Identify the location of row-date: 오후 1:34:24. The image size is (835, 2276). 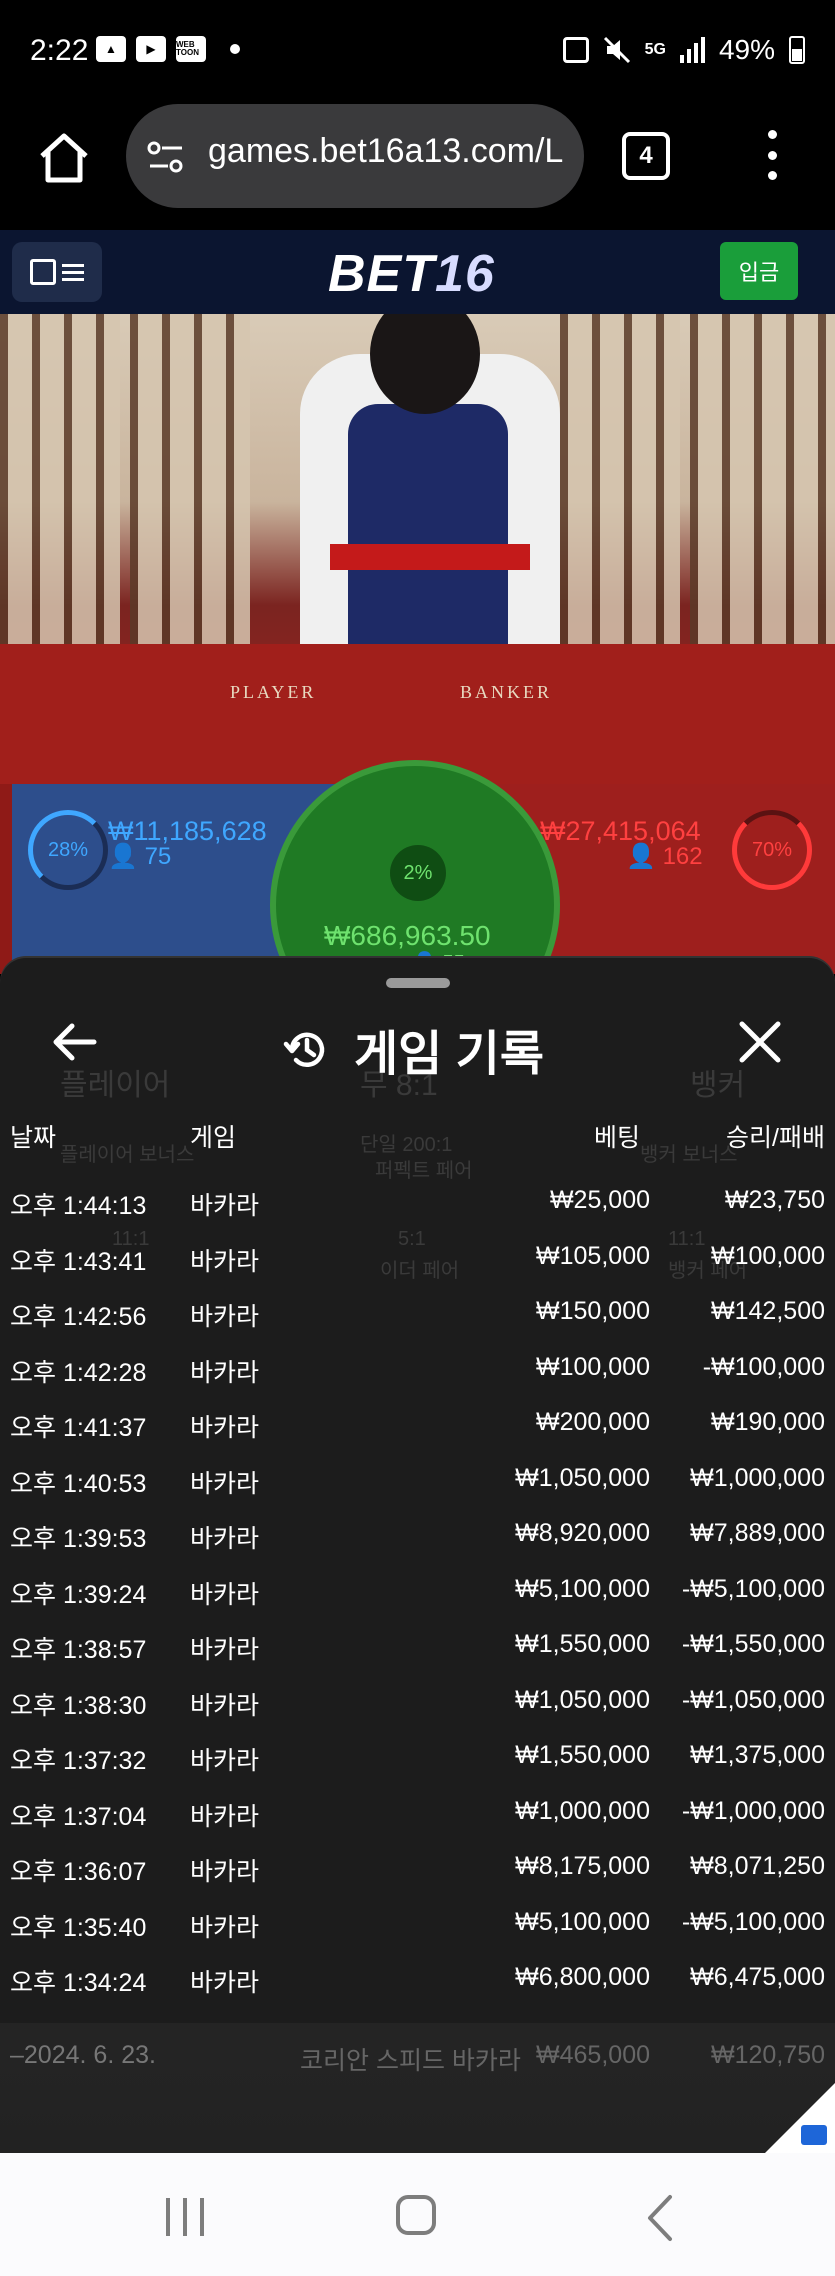
(78, 1983).